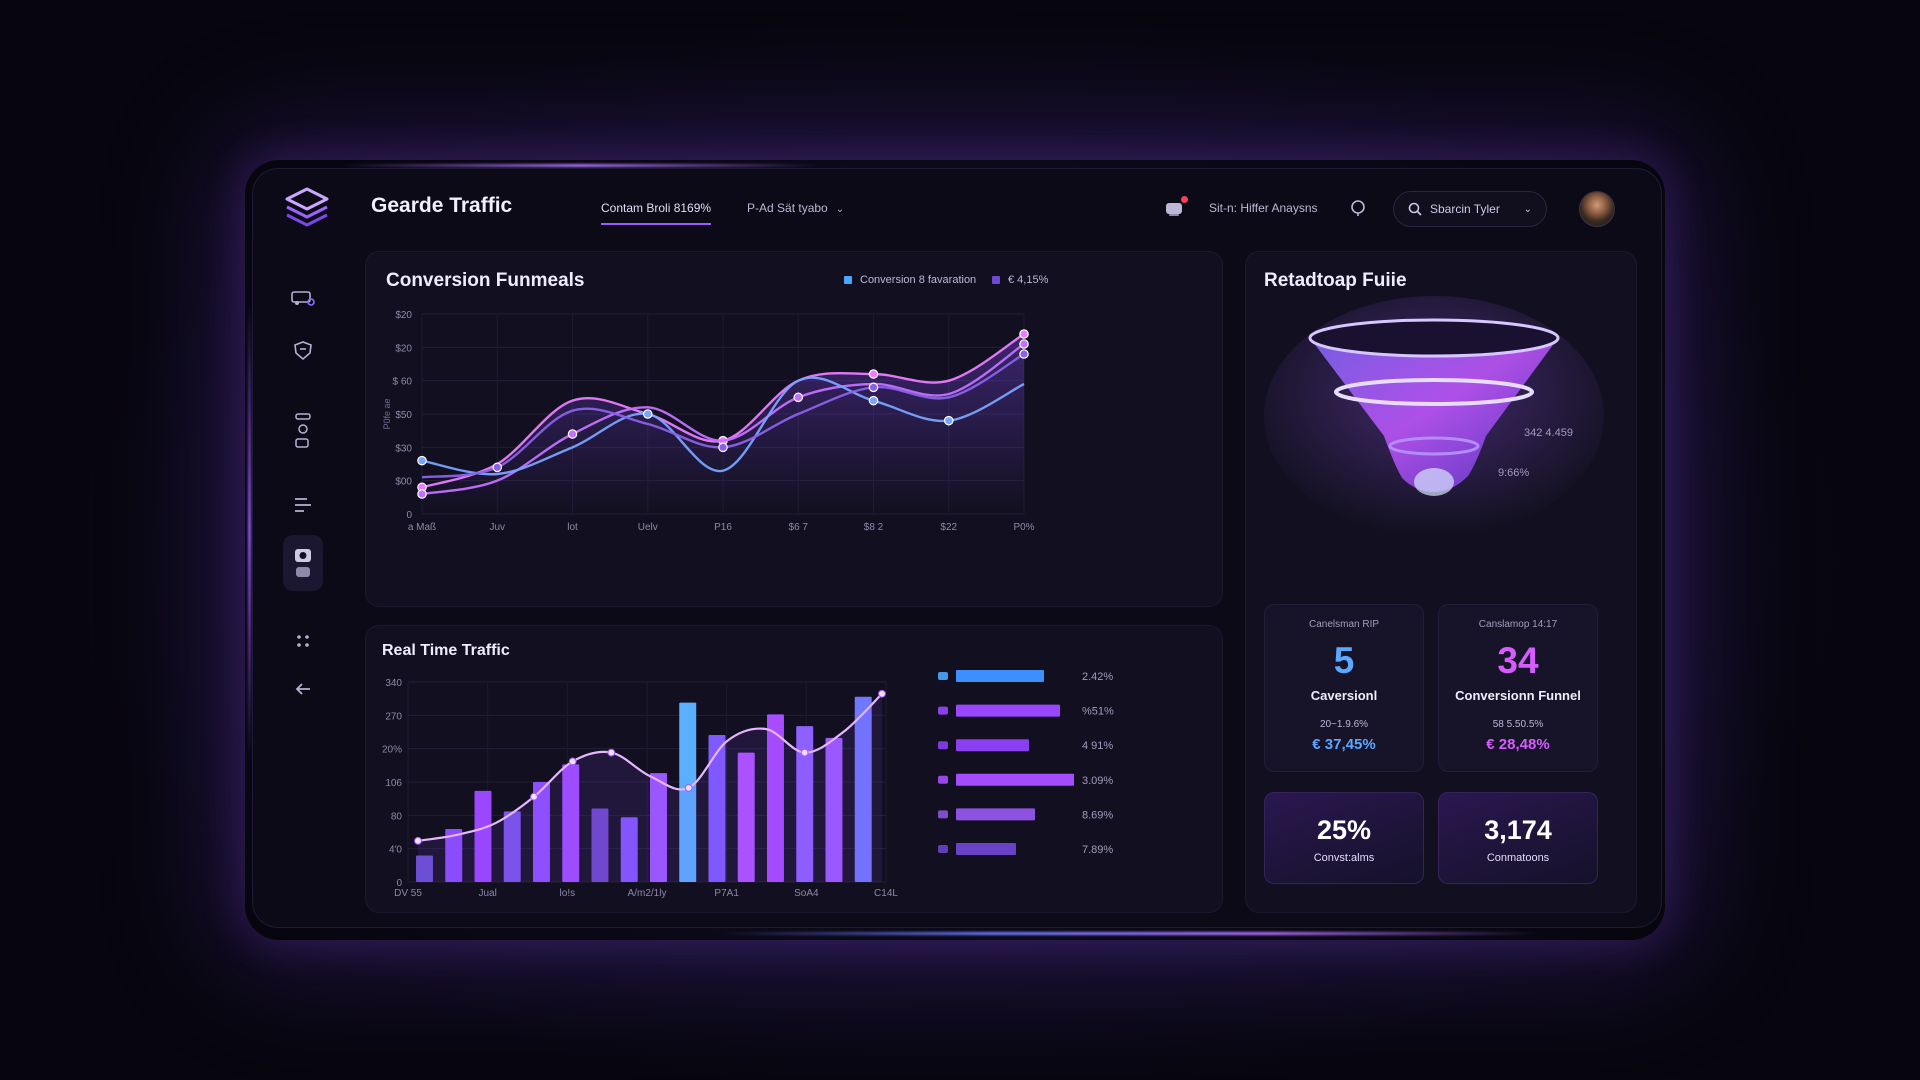 This screenshot has width=1920, height=1080. Describe the element at coordinates (307, 209) in the screenshot. I see `app-logo-icon` at that location.